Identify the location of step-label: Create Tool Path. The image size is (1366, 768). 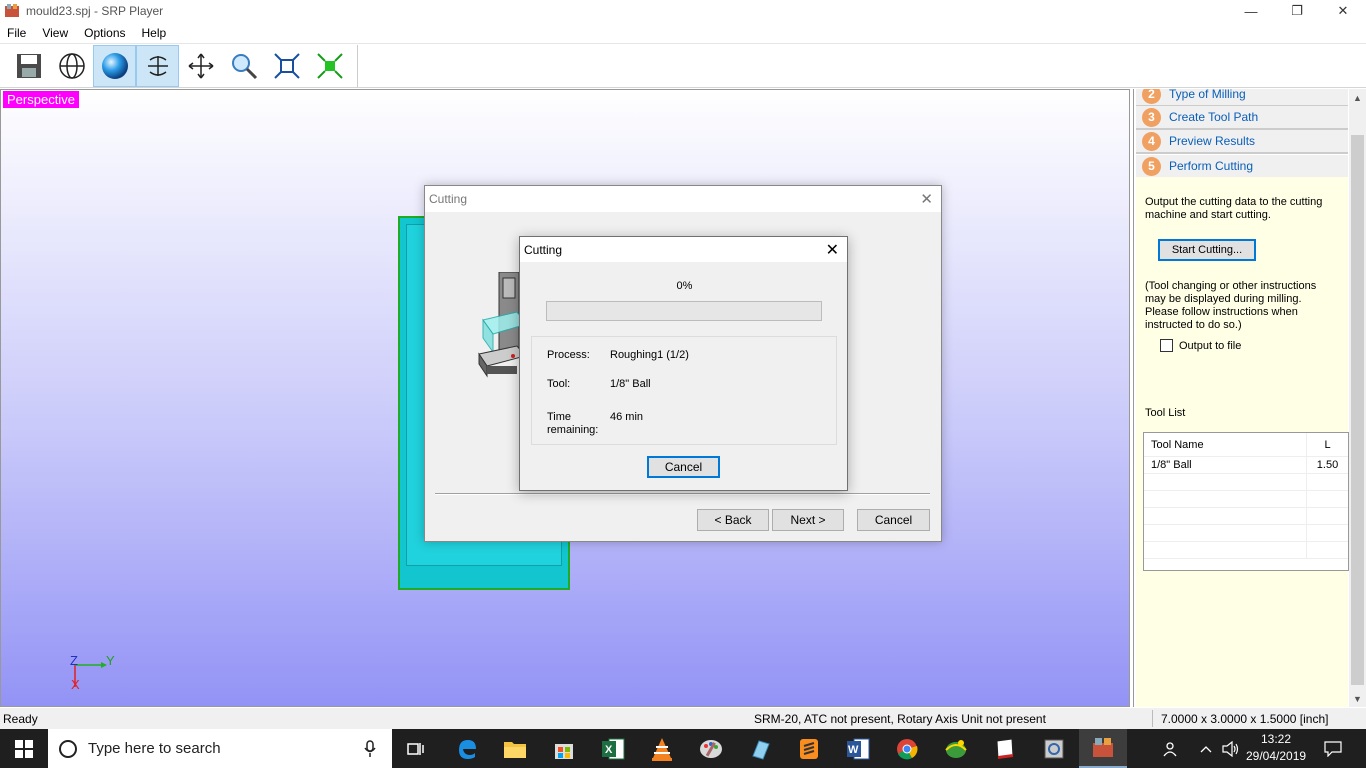
(1214, 117).